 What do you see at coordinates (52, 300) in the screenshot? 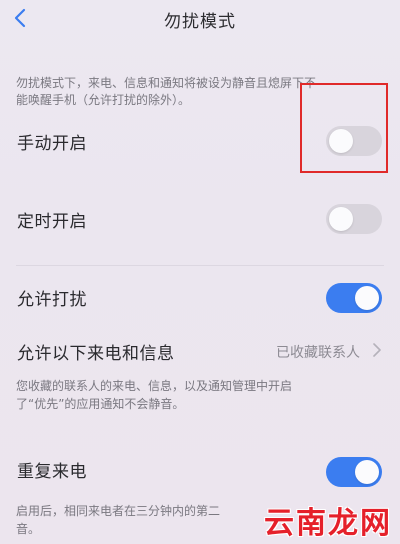
I see `allow-disturb-label: 允许打扰` at bounding box center [52, 300].